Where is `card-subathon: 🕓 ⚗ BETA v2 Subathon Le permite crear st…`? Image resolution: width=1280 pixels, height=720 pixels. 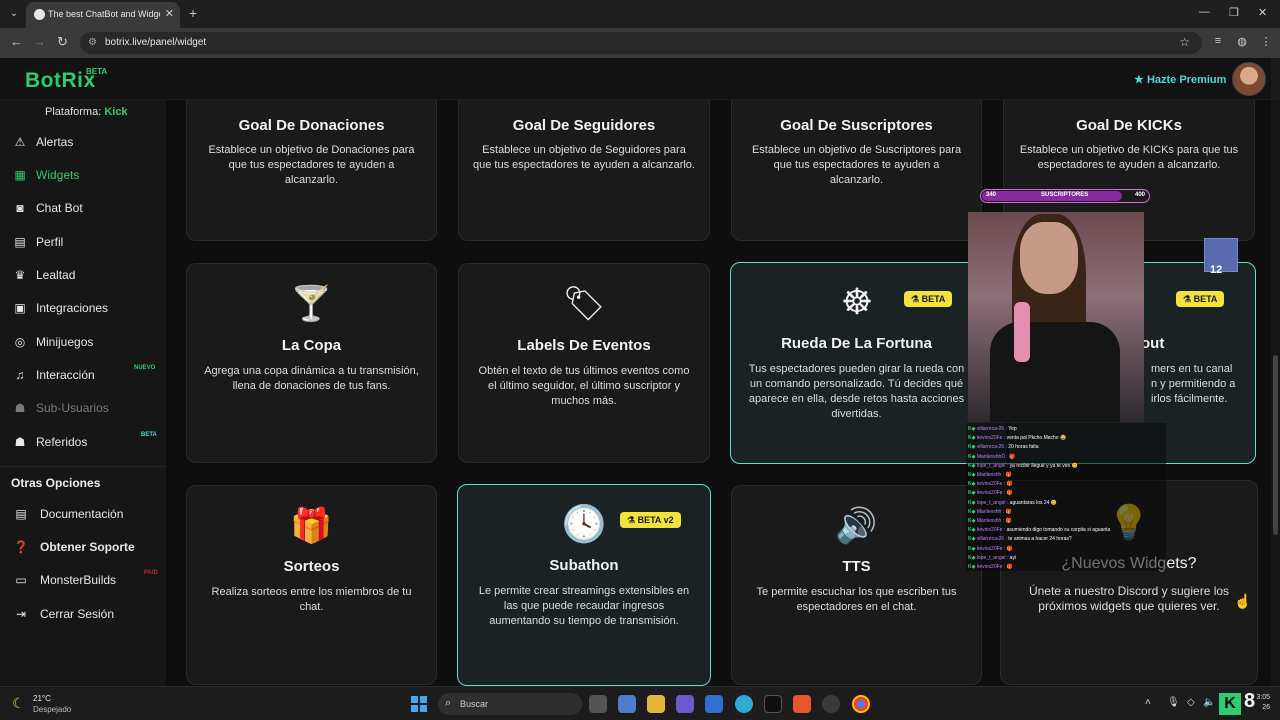
card-subathon: 🕓 ⚗ BETA v2 Subathon Le permite crear st… is located at coordinates (584, 585).